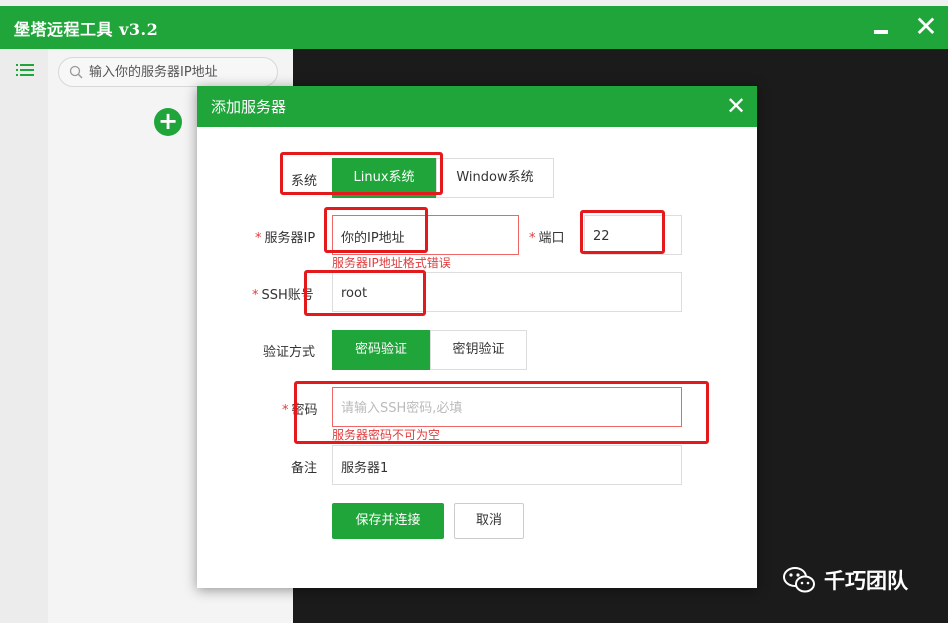 The image size is (948, 623). Describe the element at coordinates (478, 350) in the screenshot. I see `key-auth-button: 密钥验证` at that location.